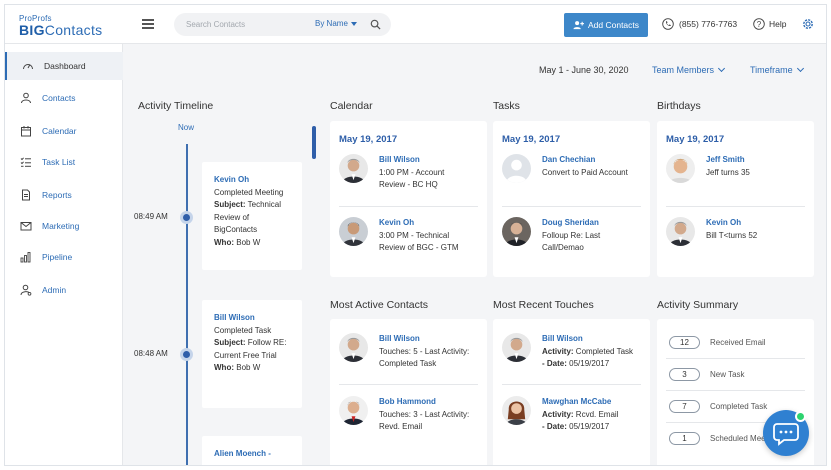 The image size is (831, 470). Describe the element at coordinates (578, 25) in the screenshot. I see `add-user-icon` at that location.